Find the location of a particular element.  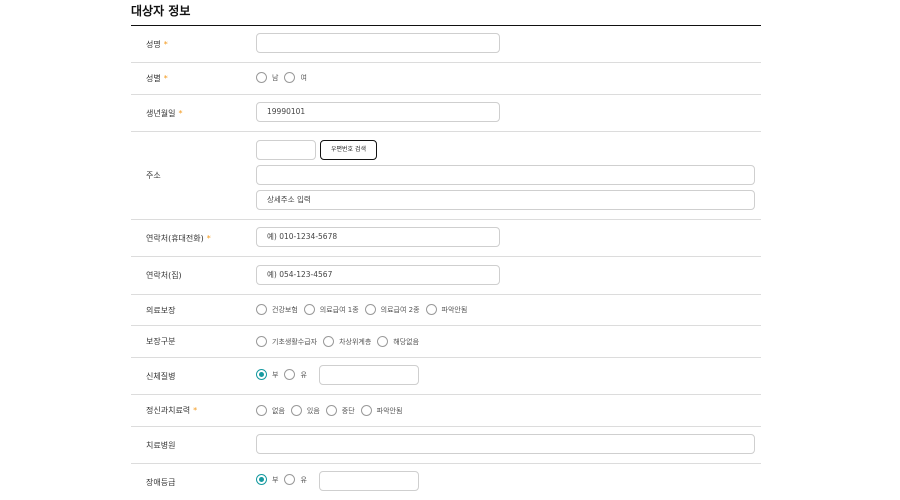

physical-illness-option-no: 부 is located at coordinates (267, 374).